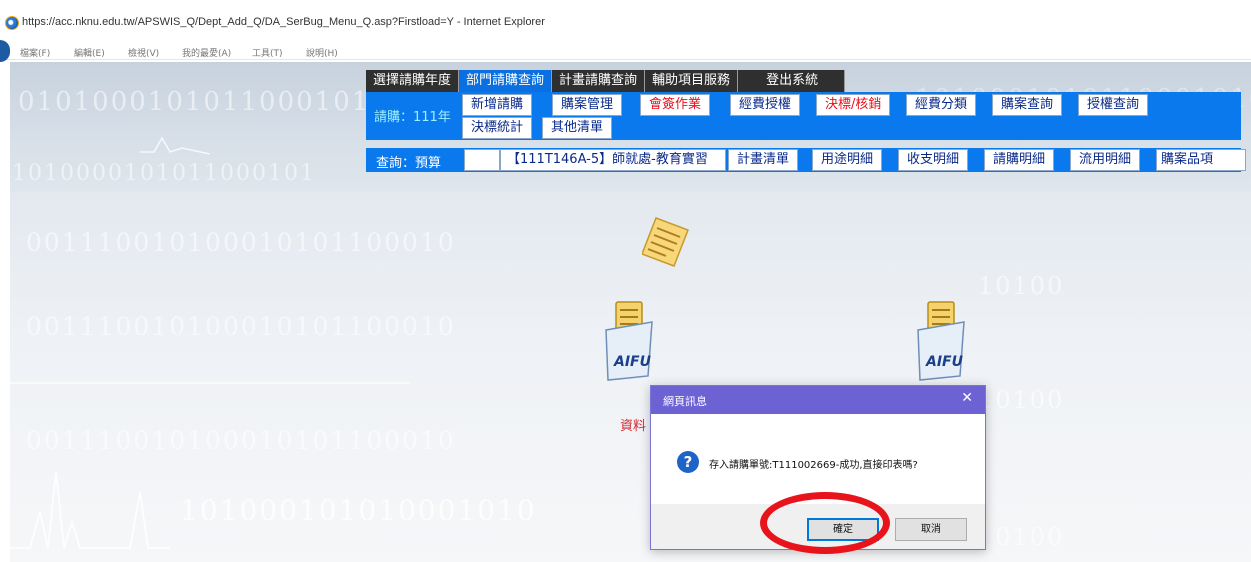 The width and height of the screenshot is (1251, 562). Describe the element at coordinates (35, 52) in the screenshot. I see `menu-file: 檔案(F)` at that location.